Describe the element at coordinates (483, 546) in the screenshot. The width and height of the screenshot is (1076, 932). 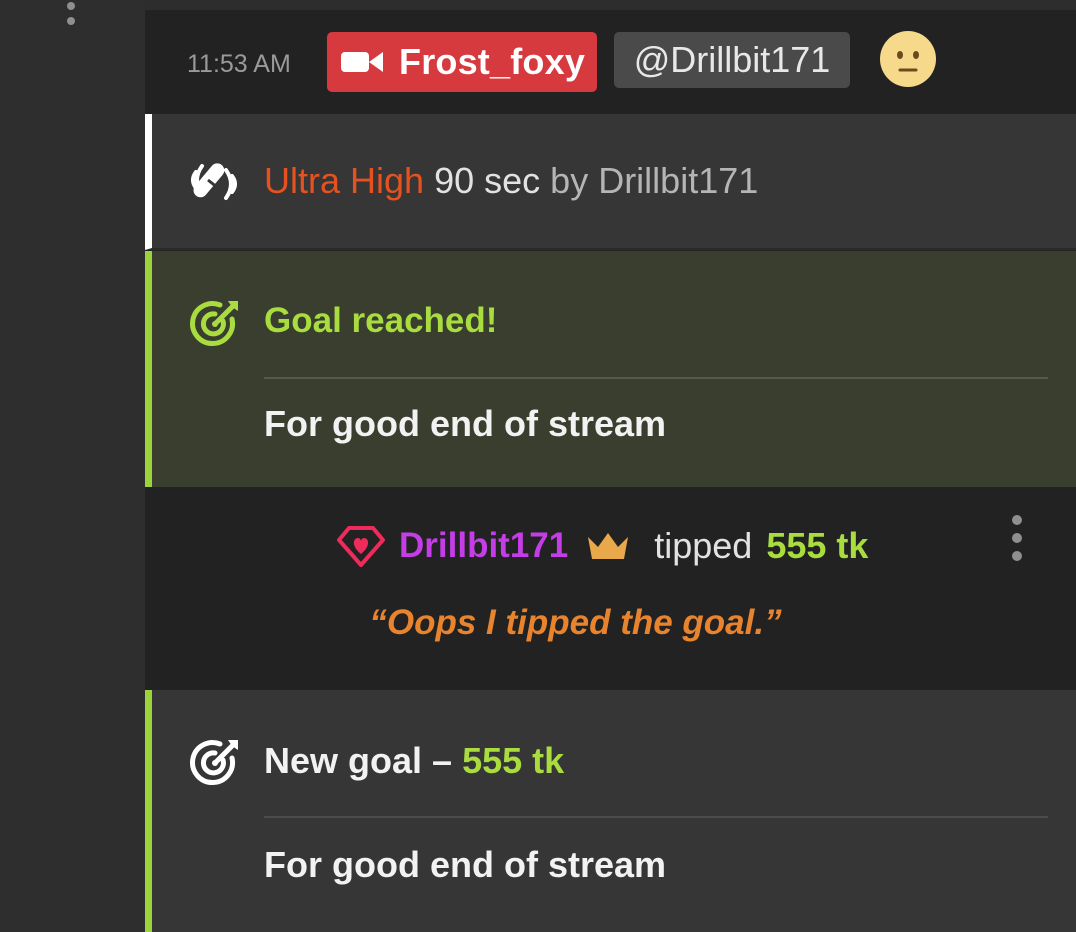
I see `tipper-username: Drillbit171` at that location.